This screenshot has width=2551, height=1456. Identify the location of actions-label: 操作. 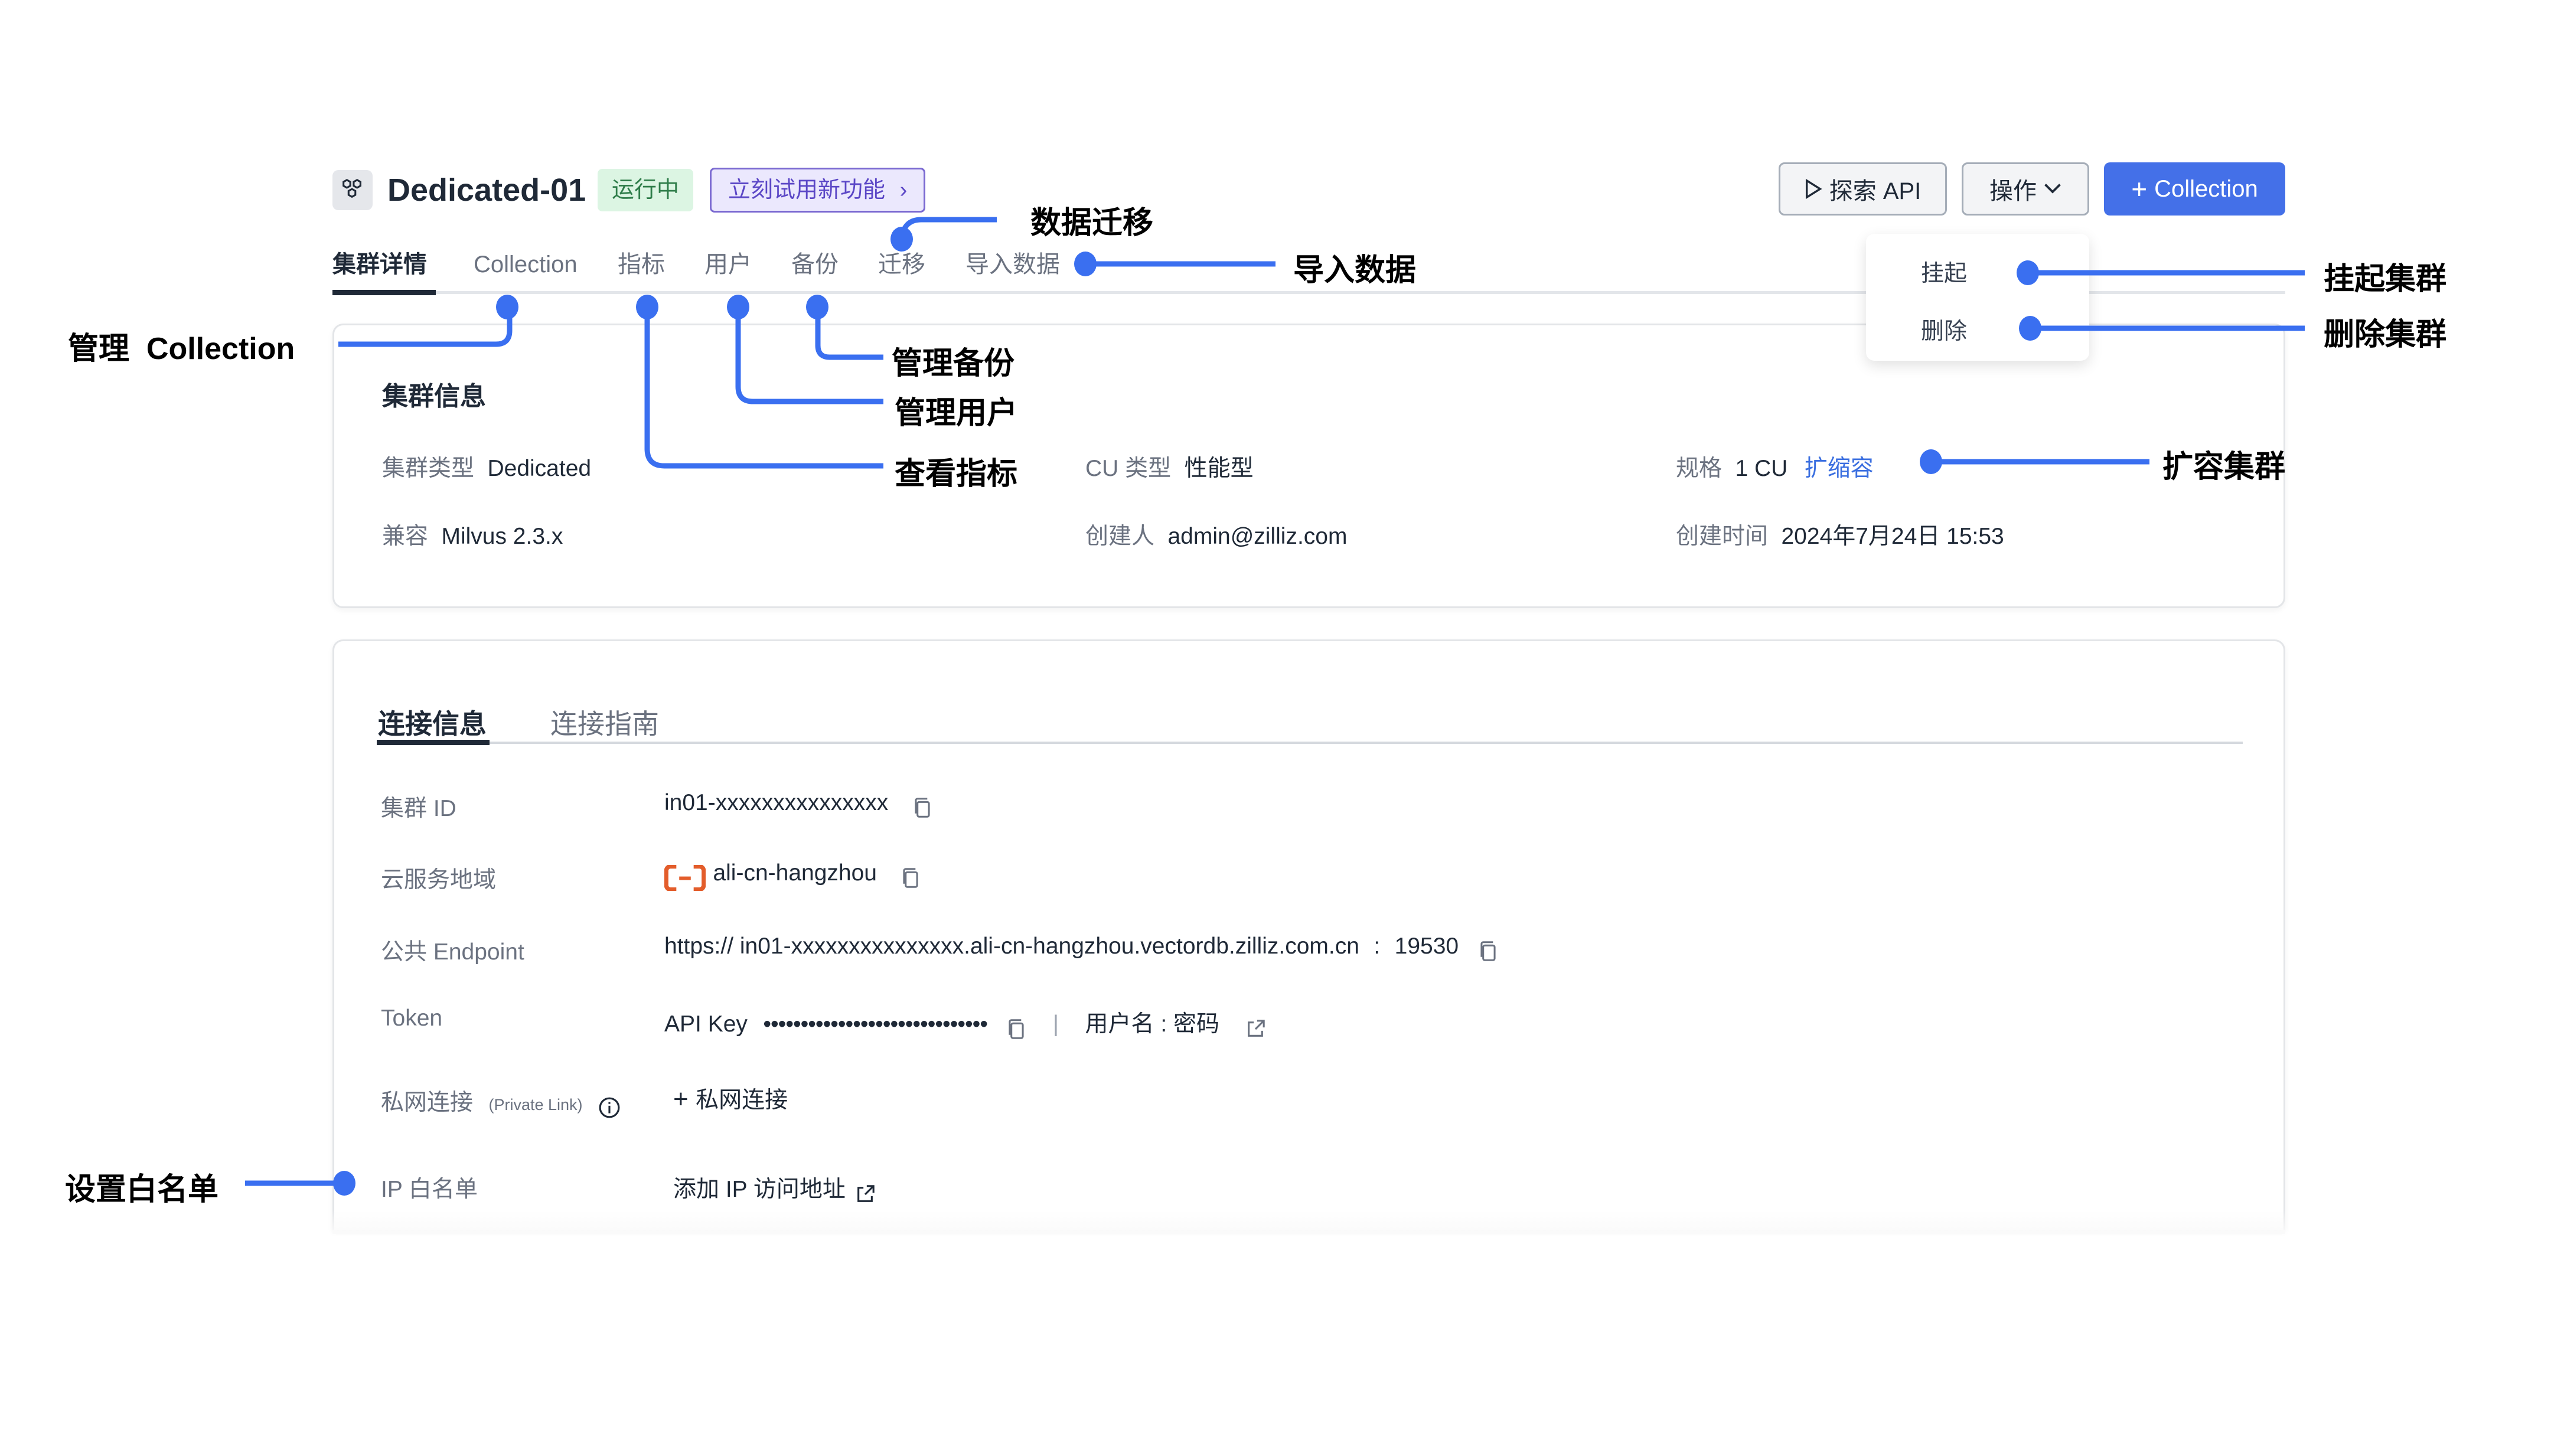
(2013, 191).